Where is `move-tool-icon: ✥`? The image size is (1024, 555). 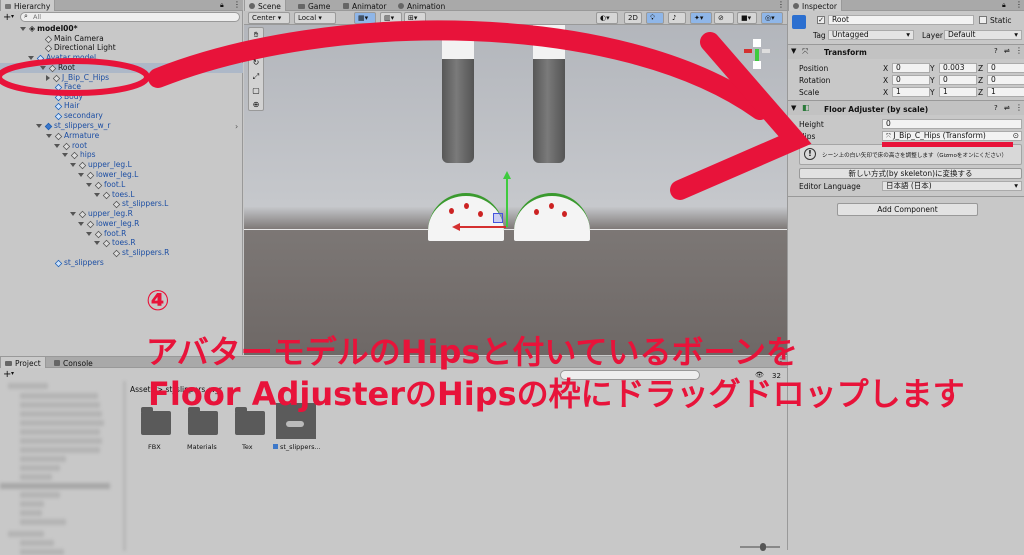
move-tool-icon: ✥ is located at coordinates (256, 49).